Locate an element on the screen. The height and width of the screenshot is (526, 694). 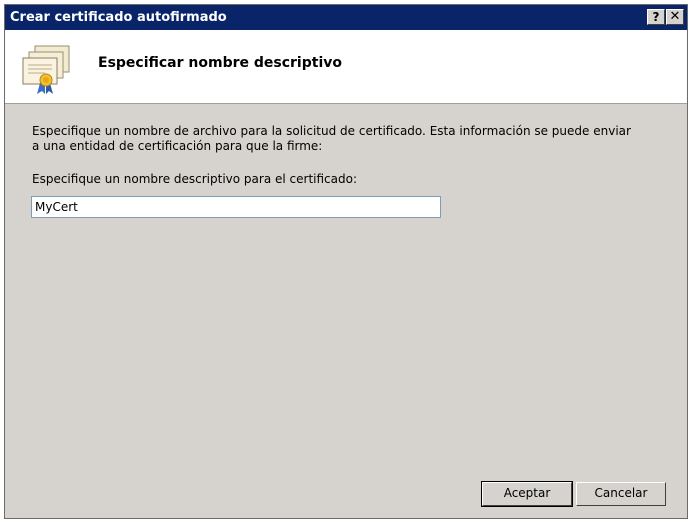
window-title: Crear certificado autofirmado is located at coordinates (118, 17).